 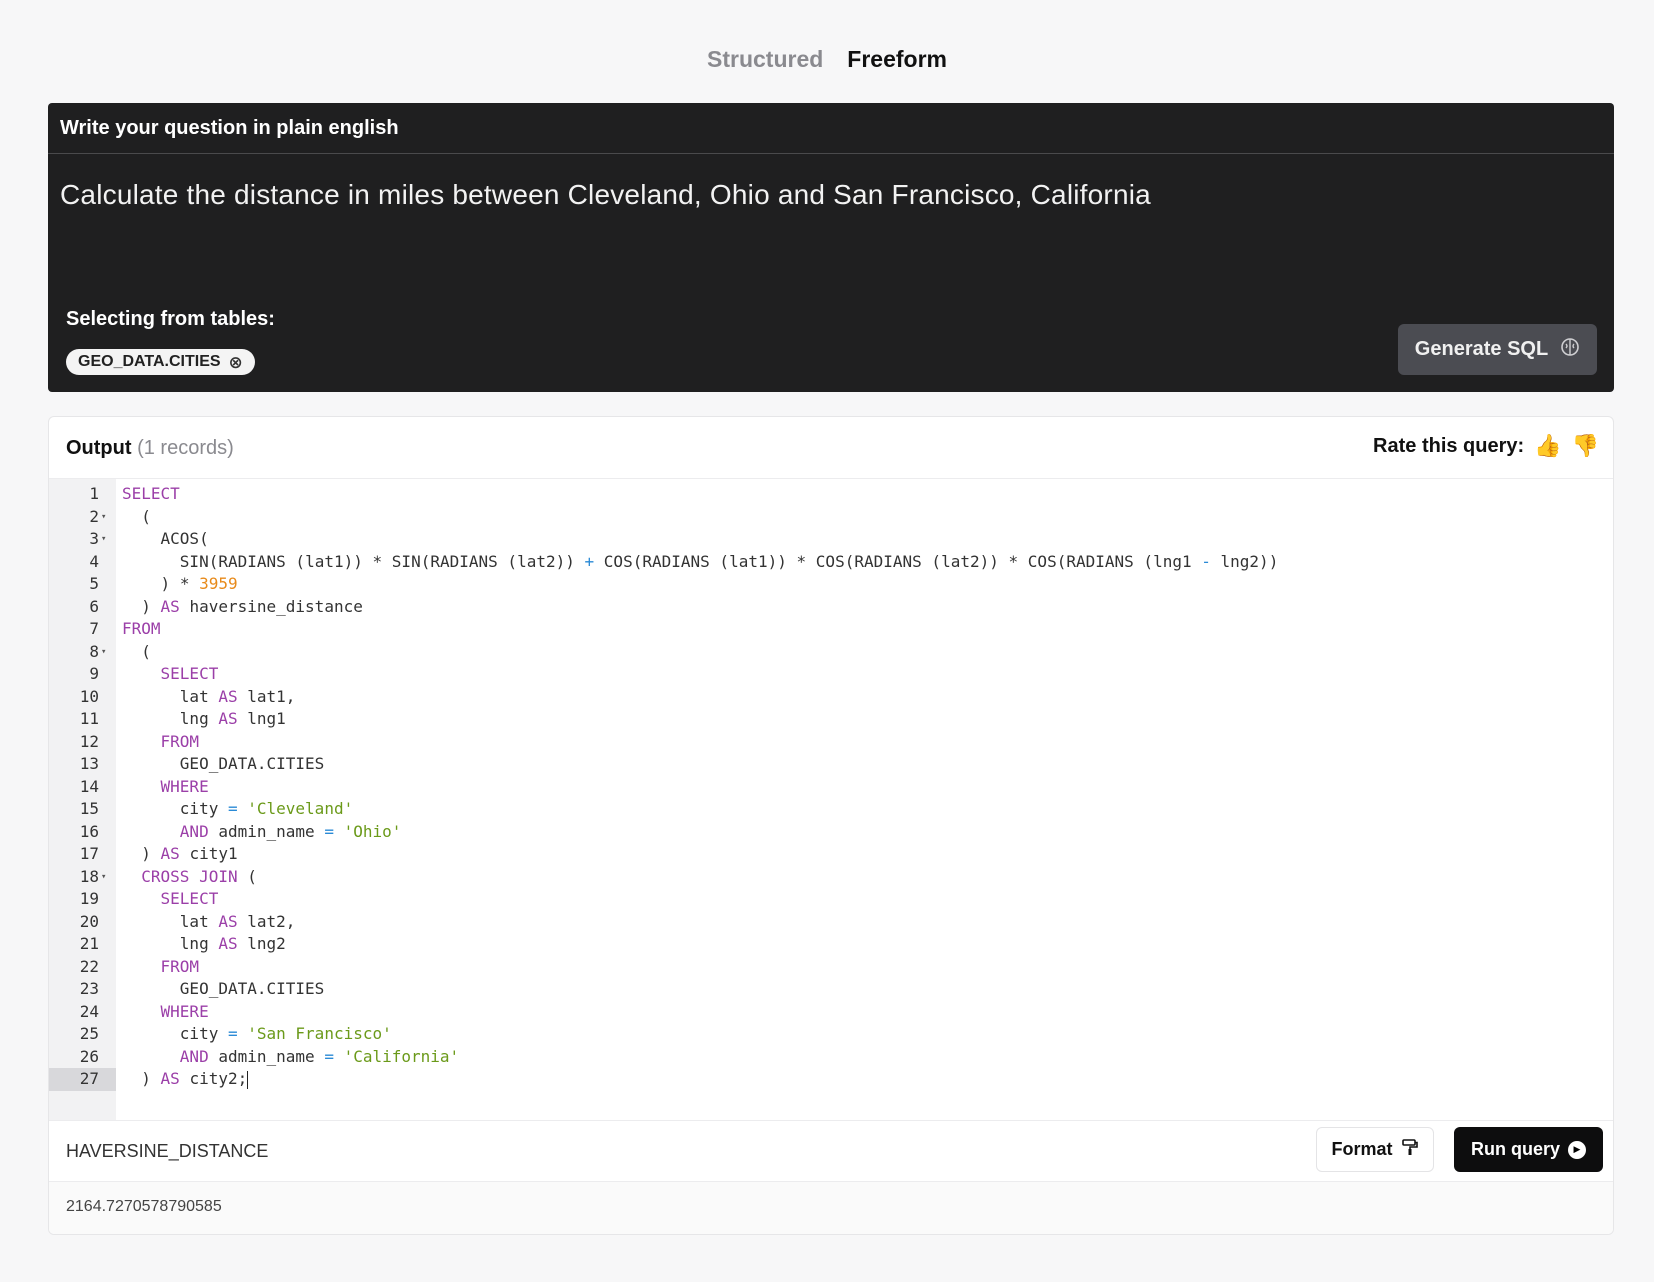 What do you see at coordinates (831, 539) in the screenshot?
I see `code-line: 3 ▾ ACOS(` at bounding box center [831, 539].